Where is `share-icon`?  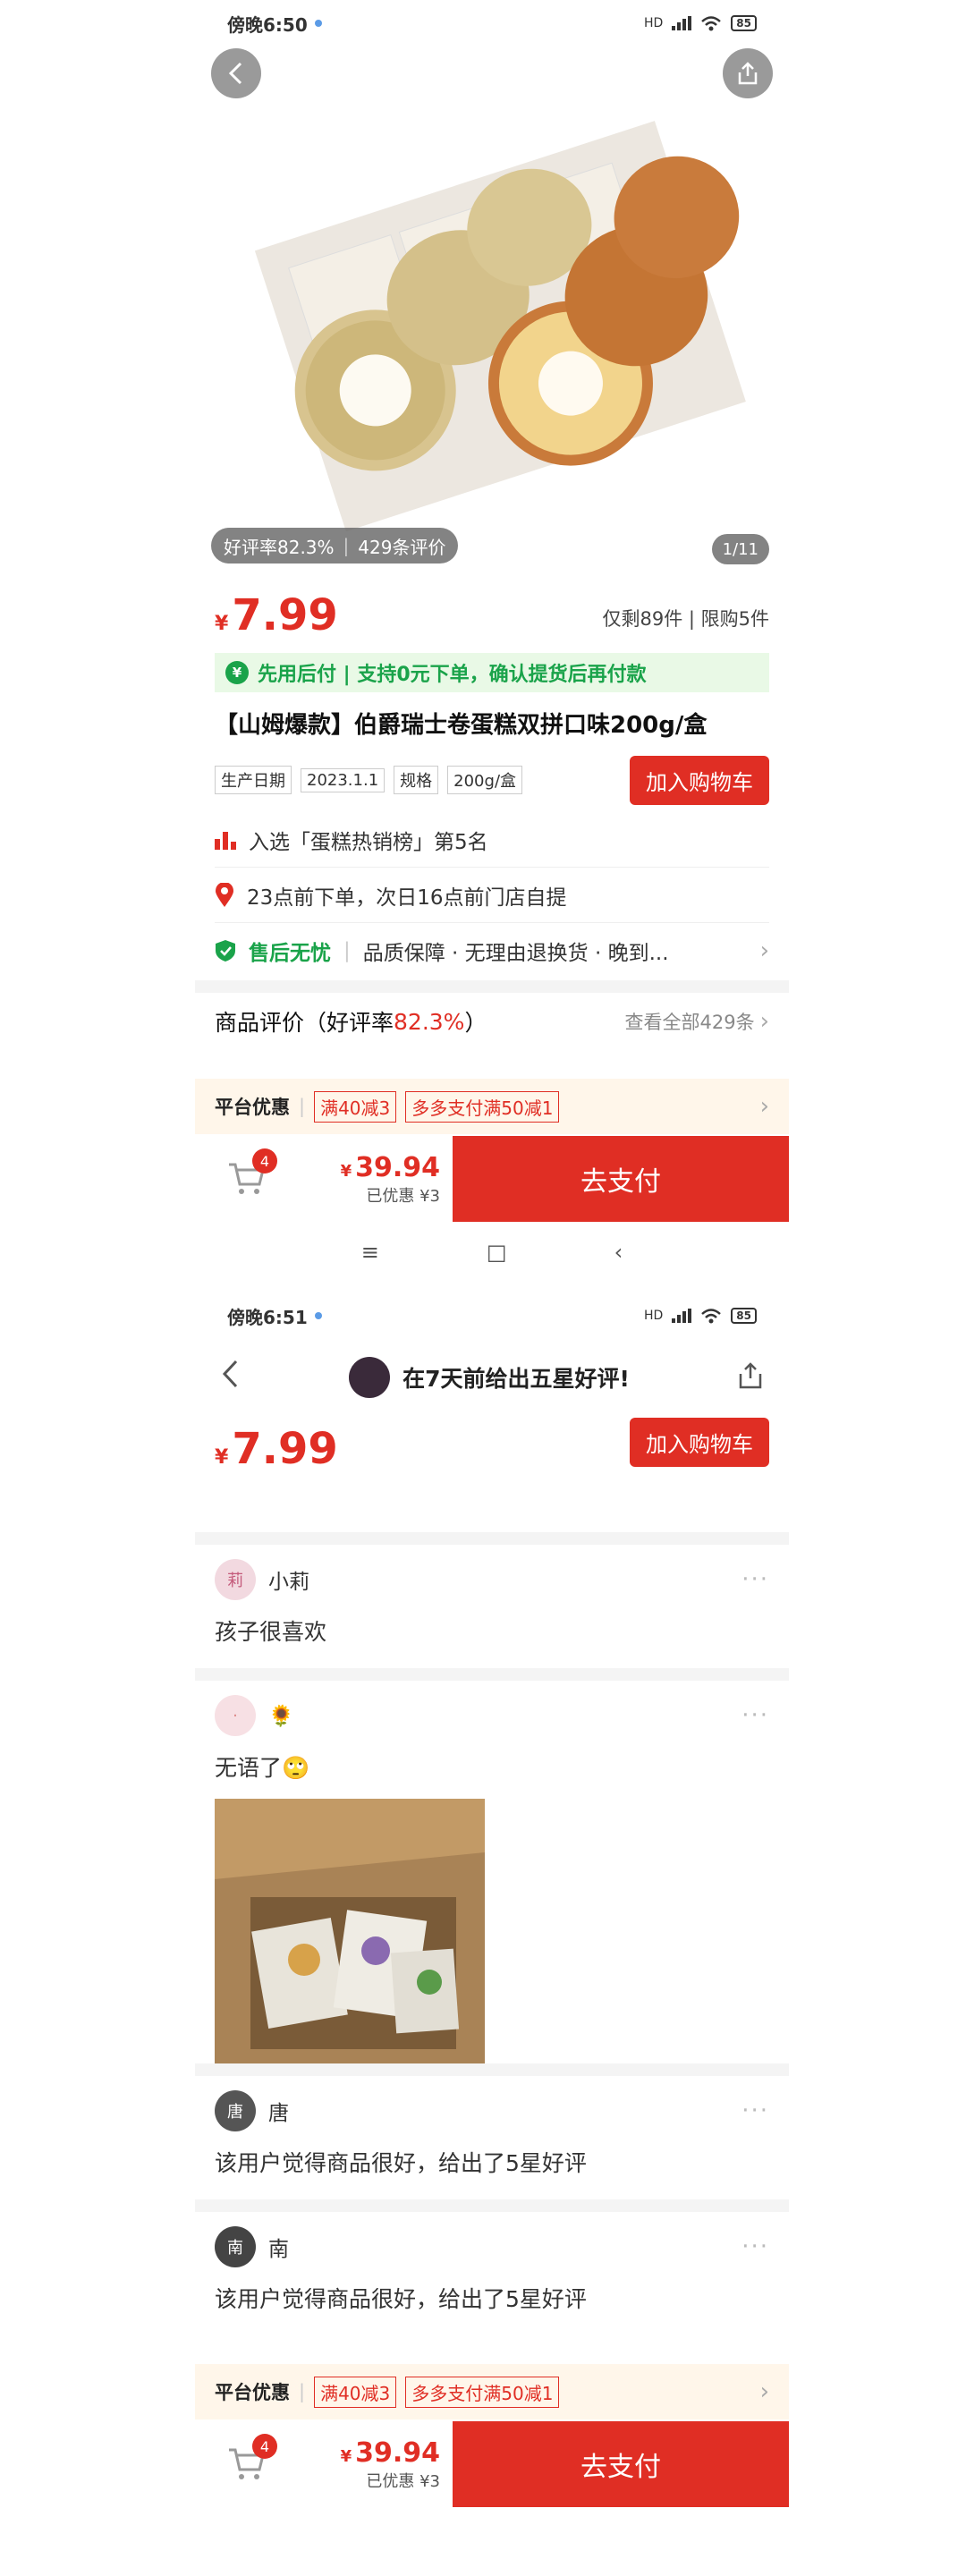 share-icon is located at coordinates (748, 73).